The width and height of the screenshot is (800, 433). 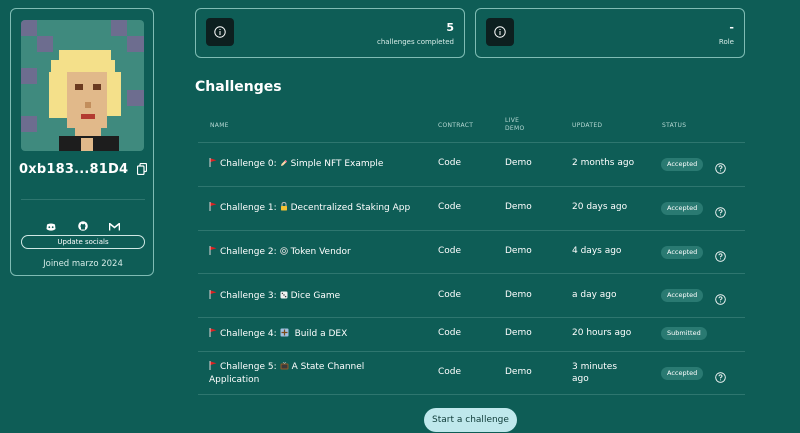 What do you see at coordinates (470, 420) in the screenshot?
I see `start-challenge-button: Start a challenge` at bounding box center [470, 420].